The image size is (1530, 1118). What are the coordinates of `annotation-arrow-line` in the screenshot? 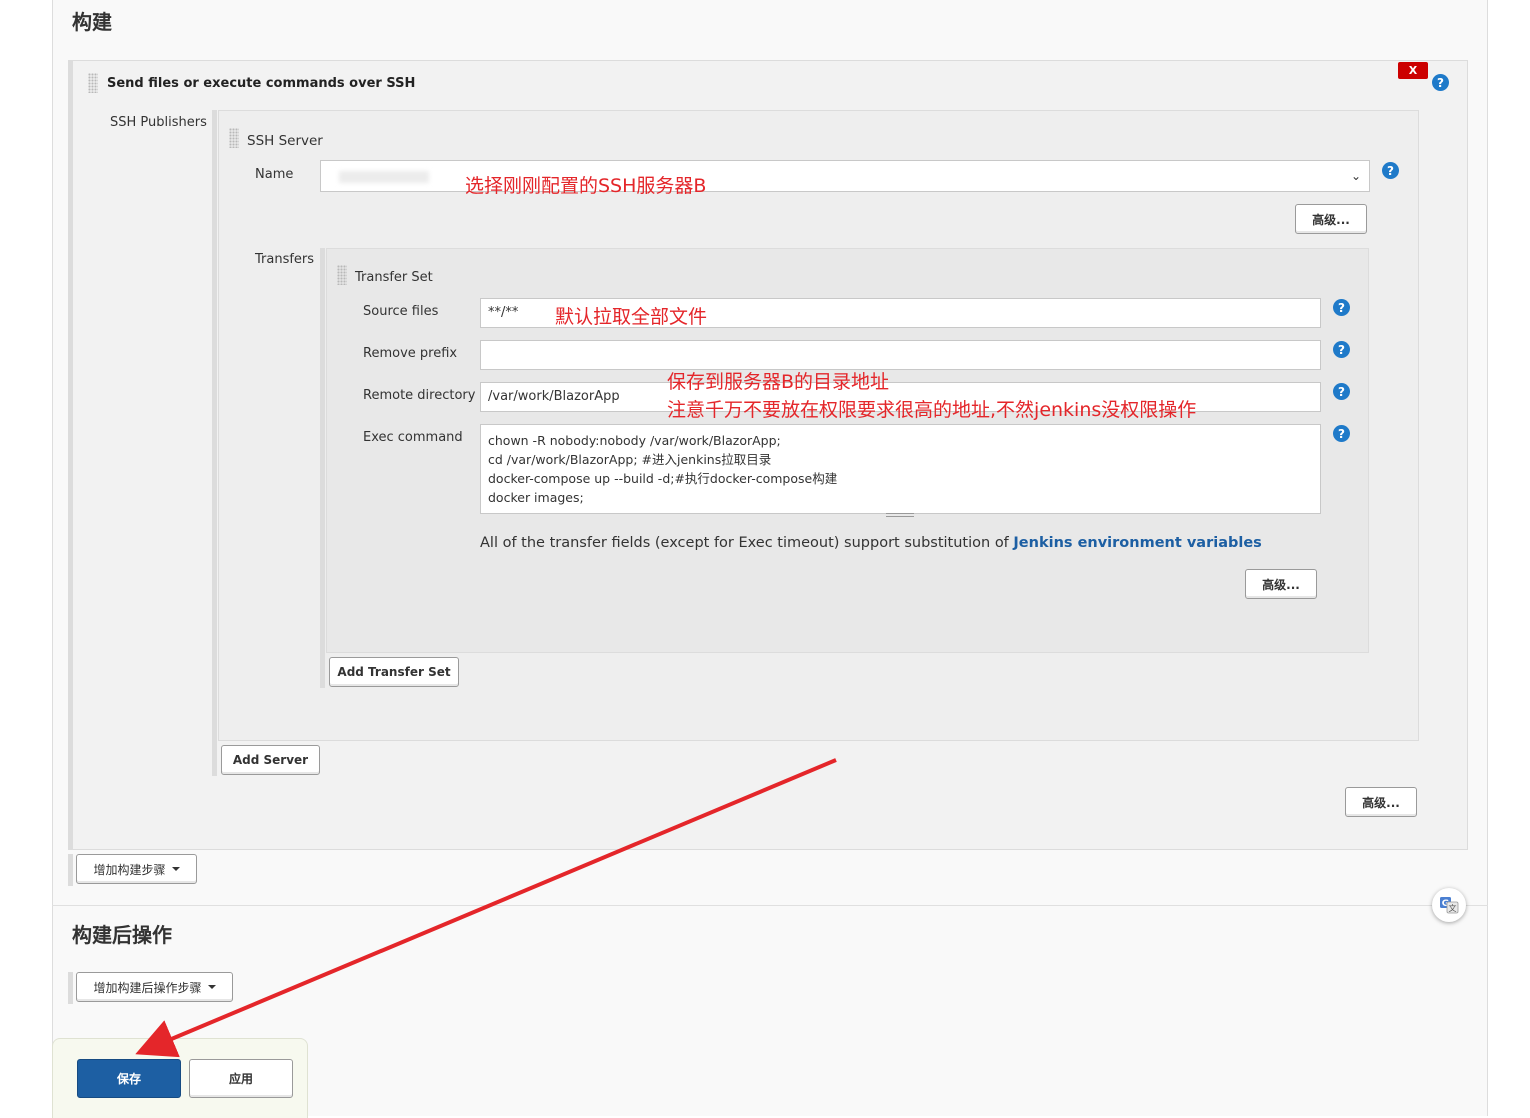 It's located at (486, 908).